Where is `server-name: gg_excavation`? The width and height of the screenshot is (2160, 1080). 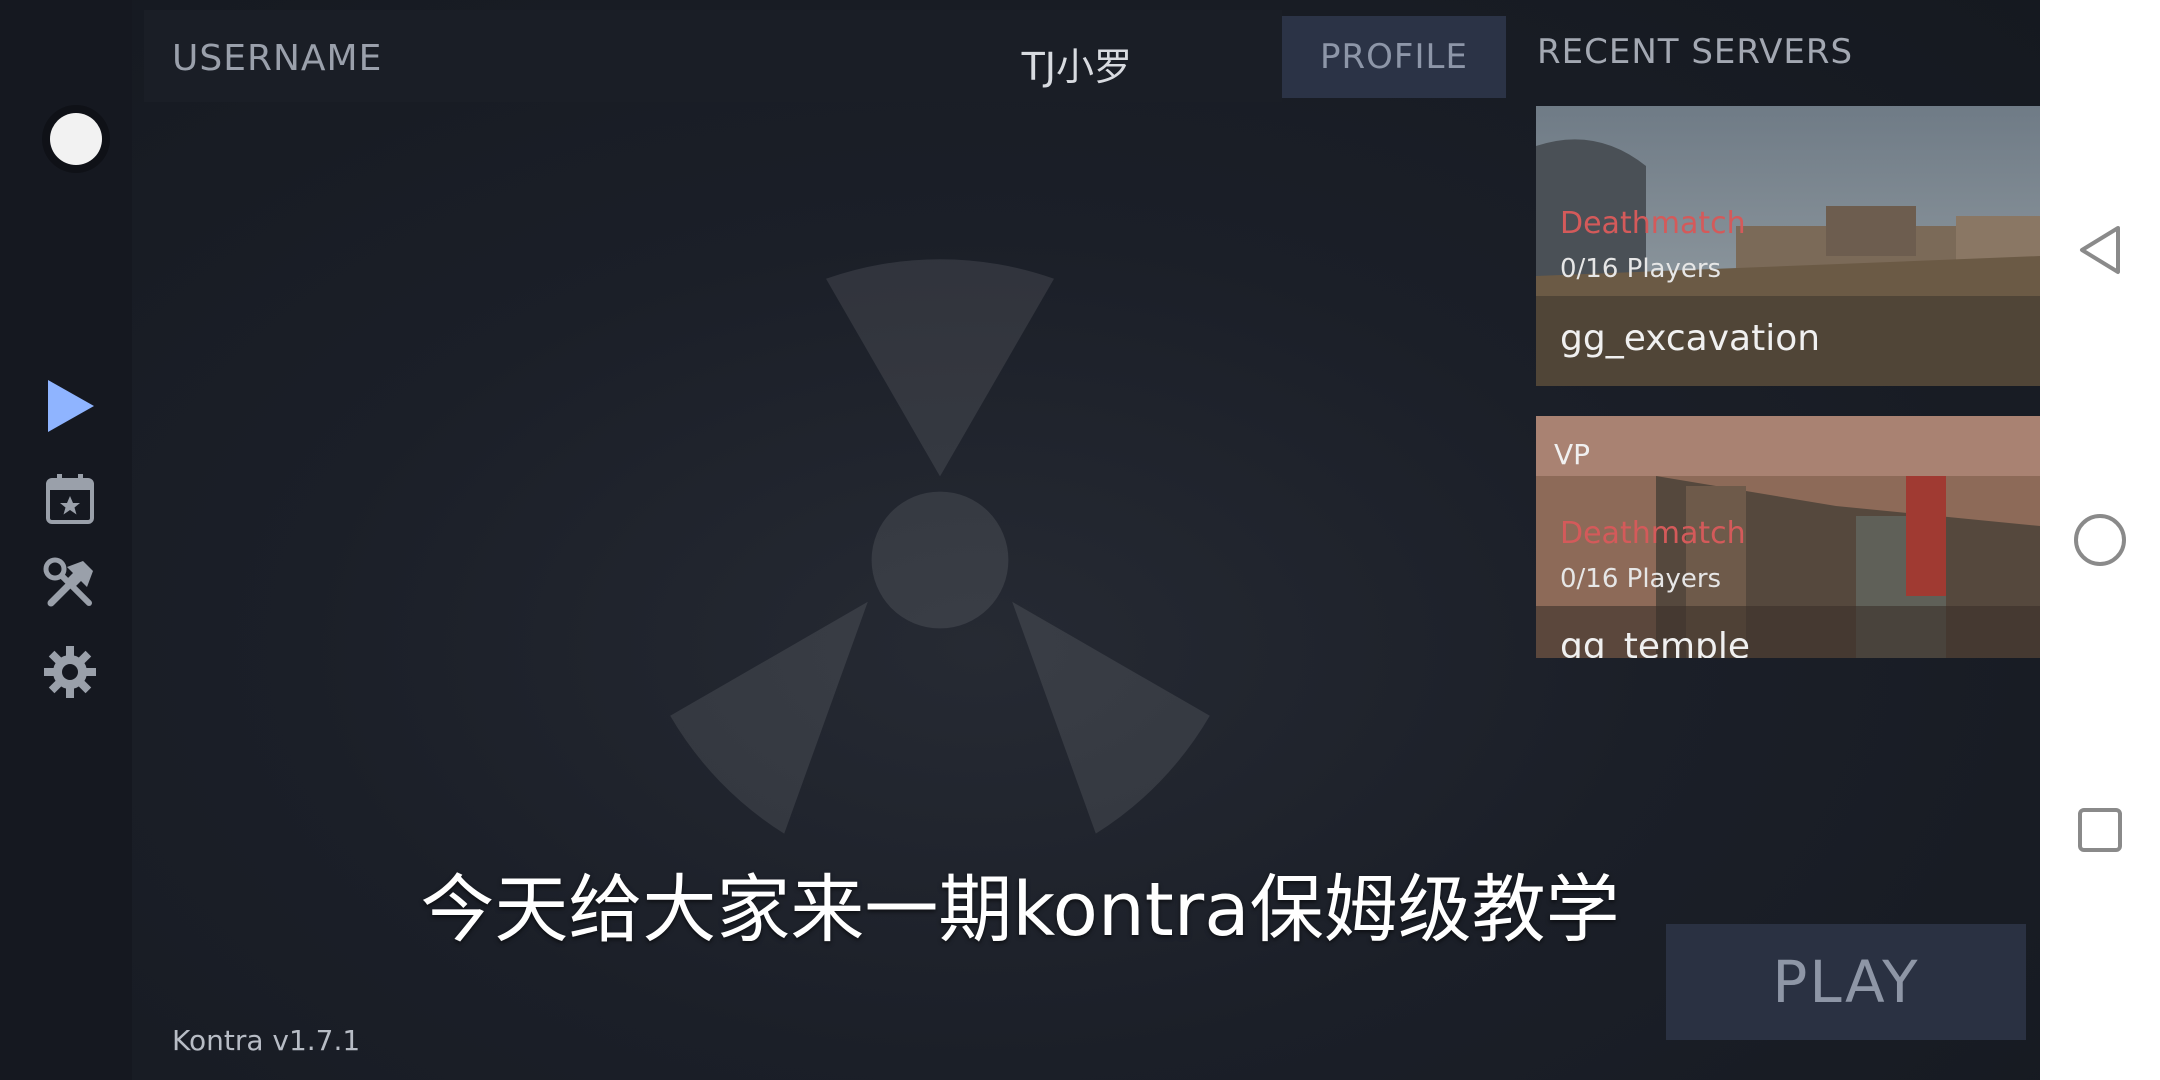
server-name: gg_excavation is located at coordinates (1690, 338).